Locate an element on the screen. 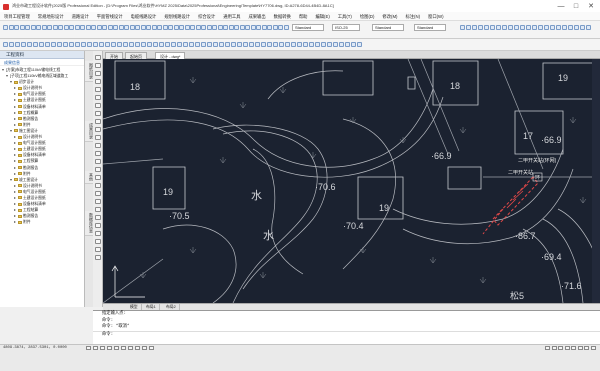  menu-item: 修改(M) is located at coordinates (389, 16).